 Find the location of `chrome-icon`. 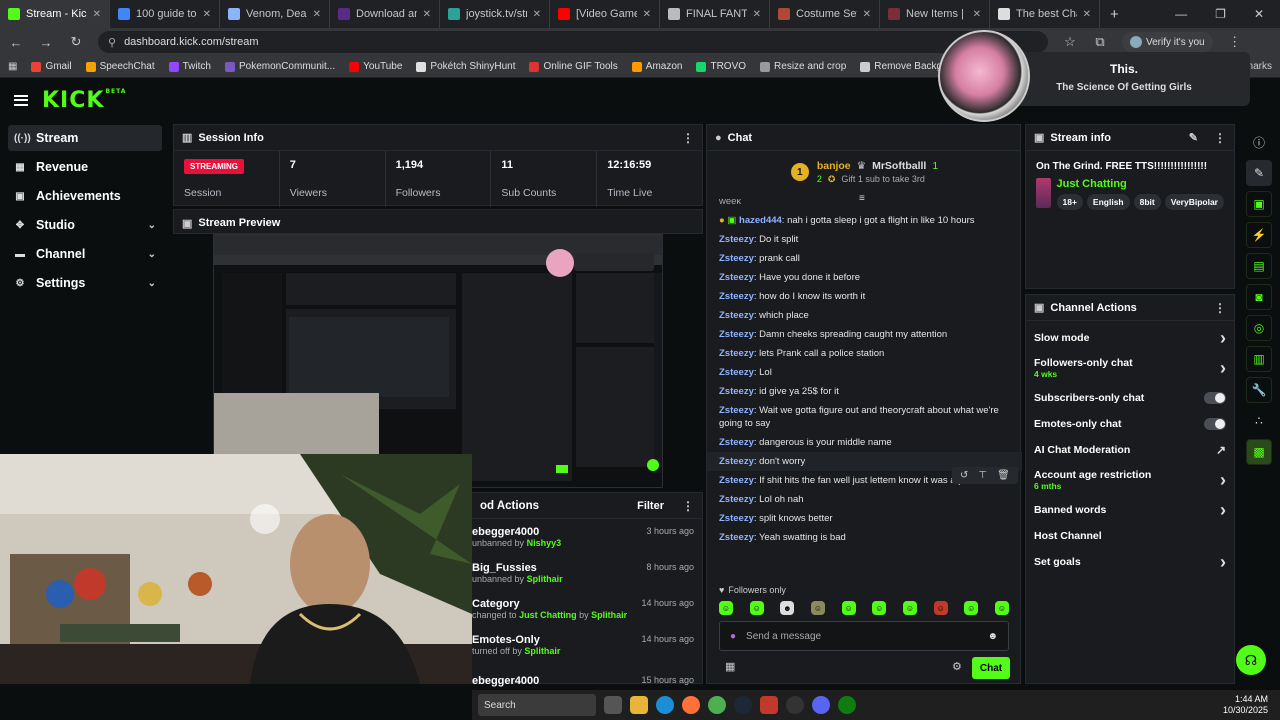

chrome-icon is located at coordinates (717, 705).